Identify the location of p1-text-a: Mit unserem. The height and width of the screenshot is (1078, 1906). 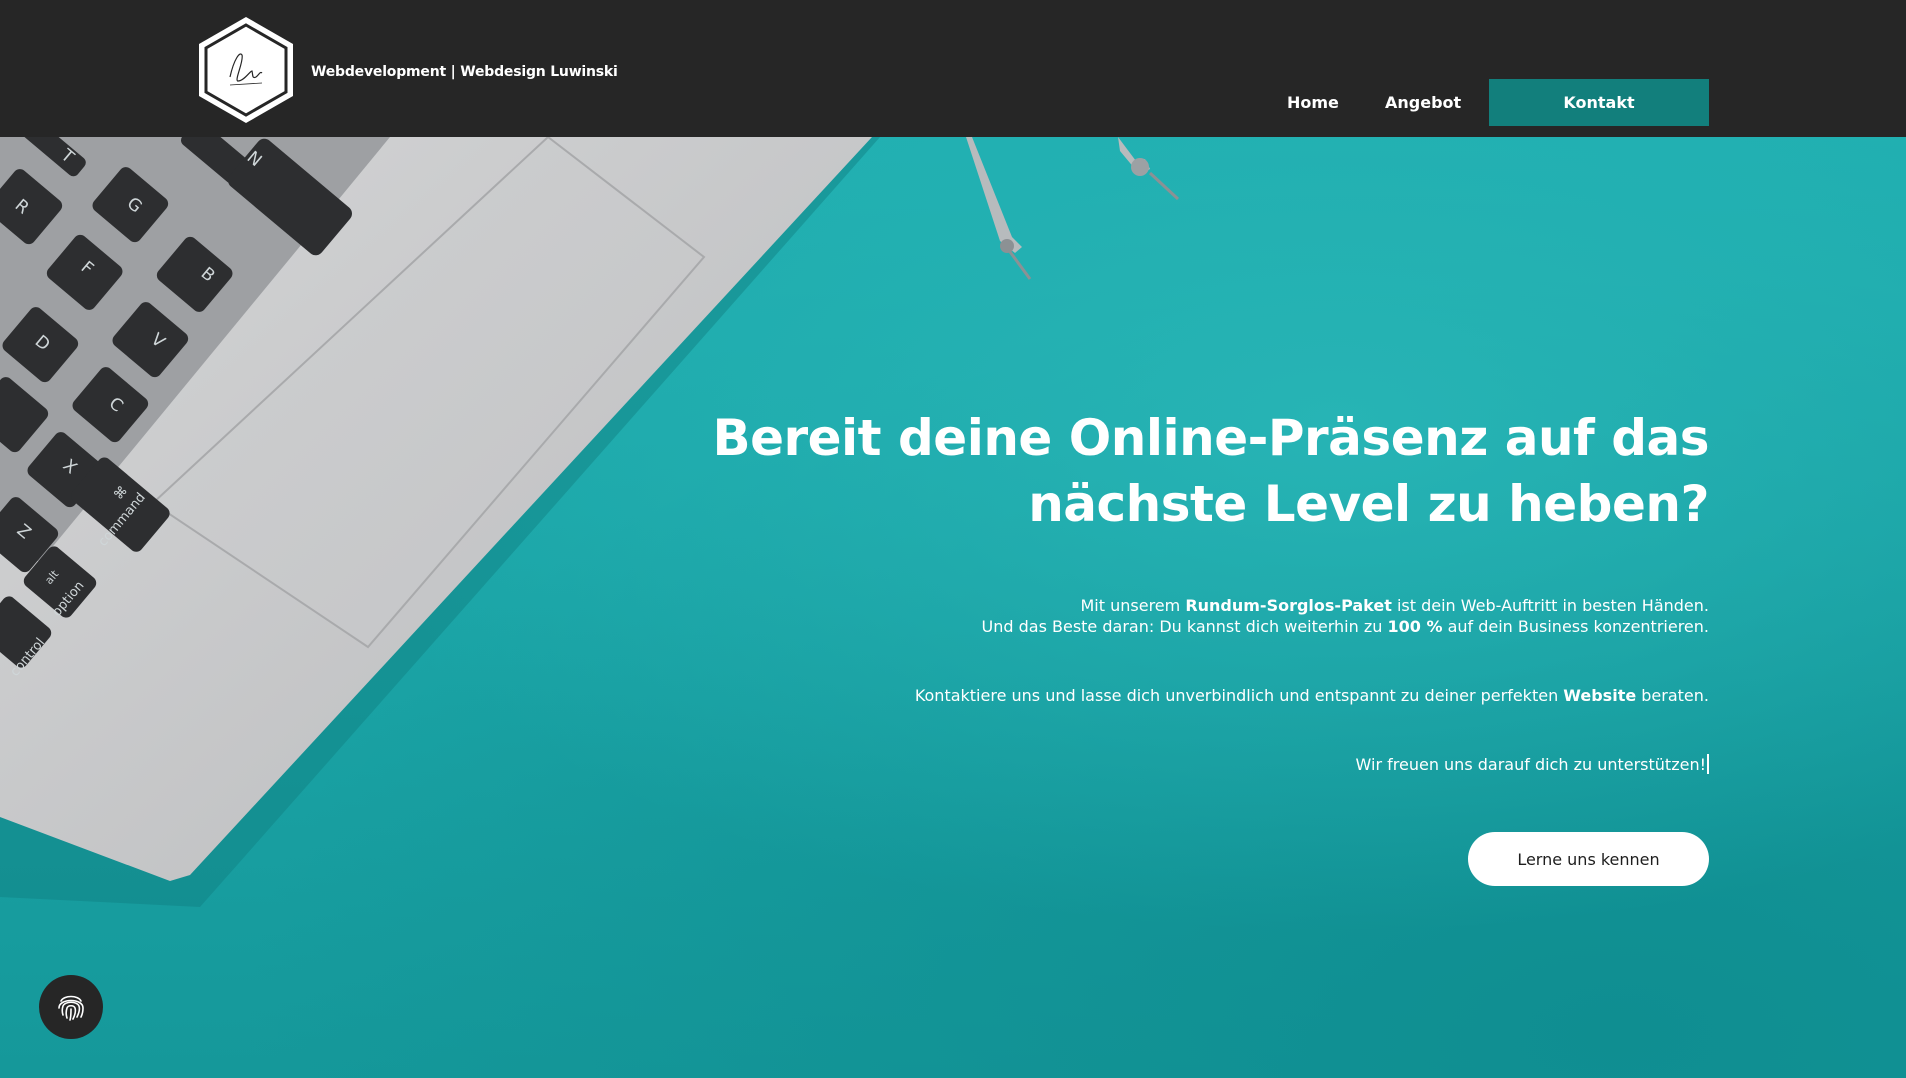
(1133, 605).